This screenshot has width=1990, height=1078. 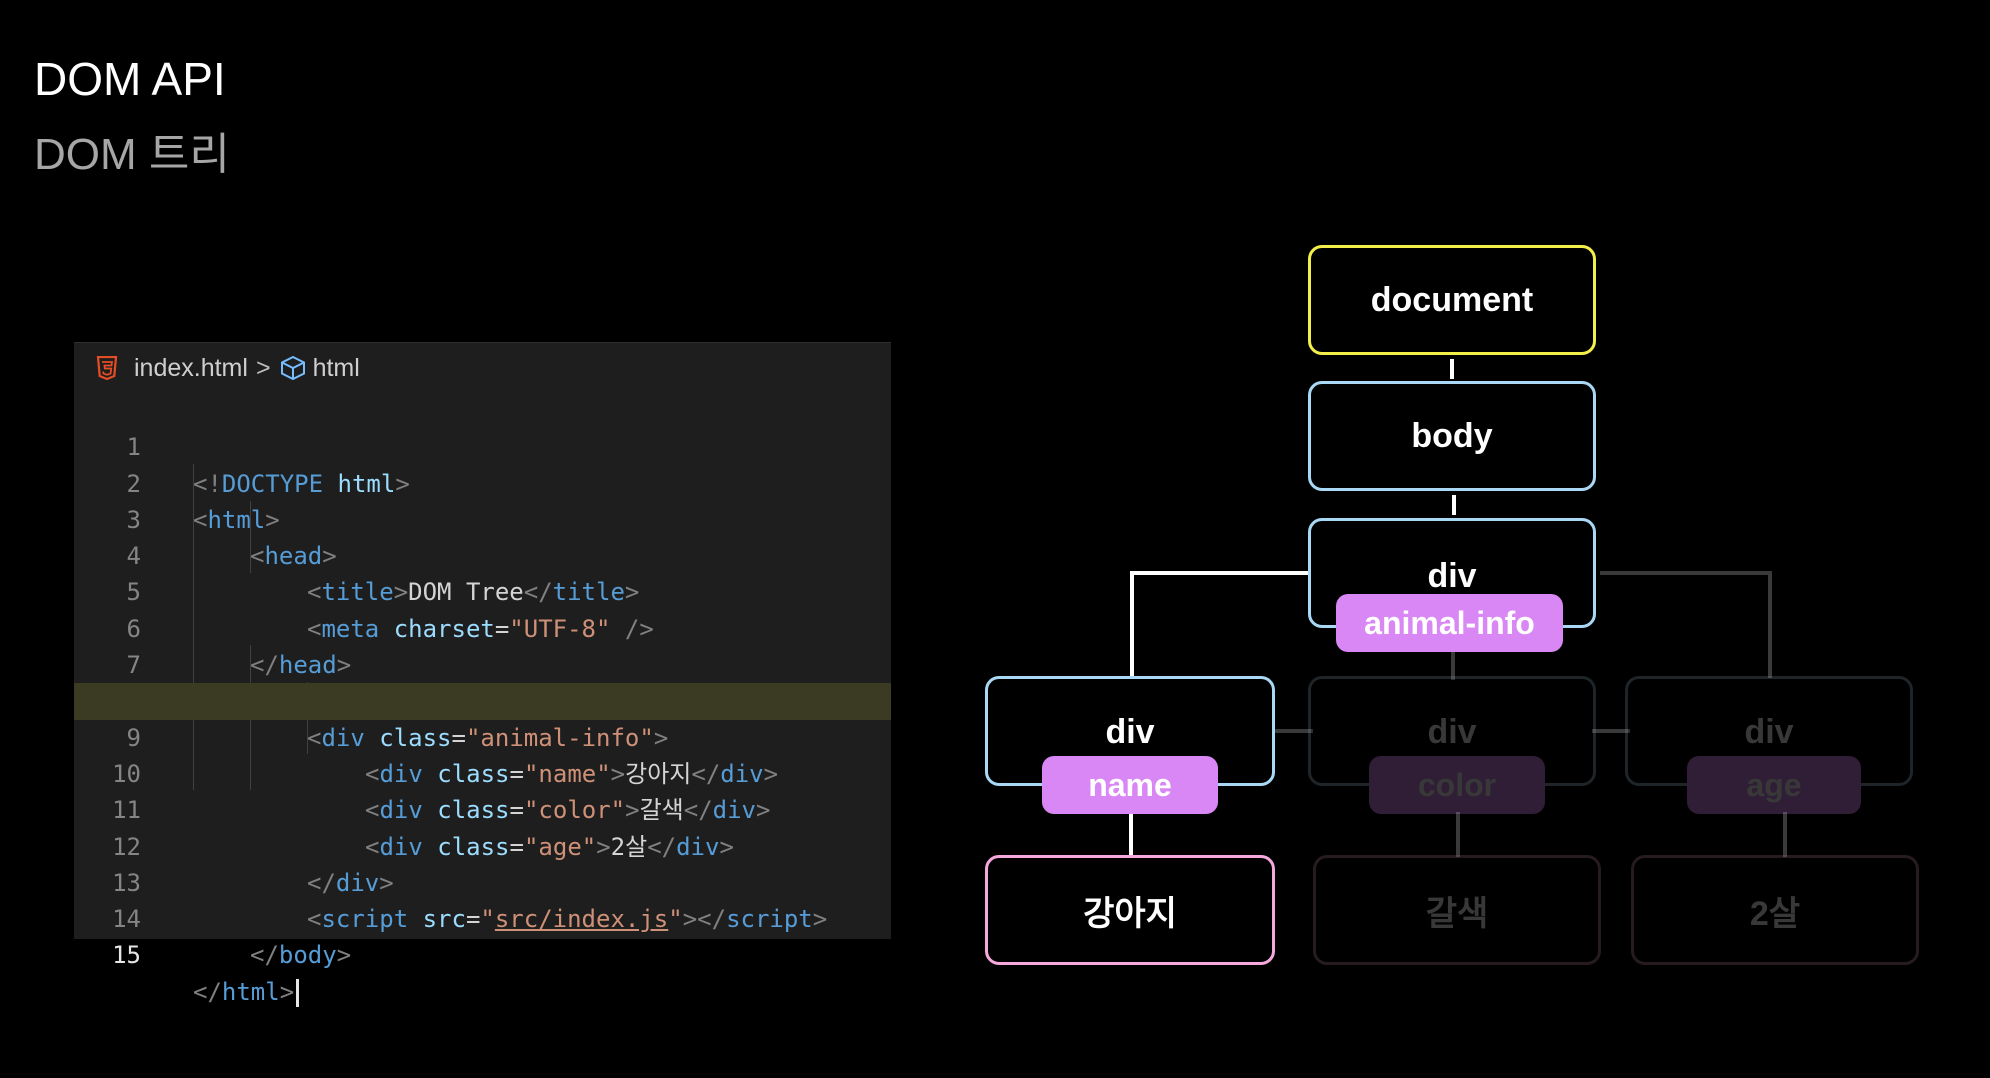 I want to click on class-badge-name: name, so click(x=1130, y=785).